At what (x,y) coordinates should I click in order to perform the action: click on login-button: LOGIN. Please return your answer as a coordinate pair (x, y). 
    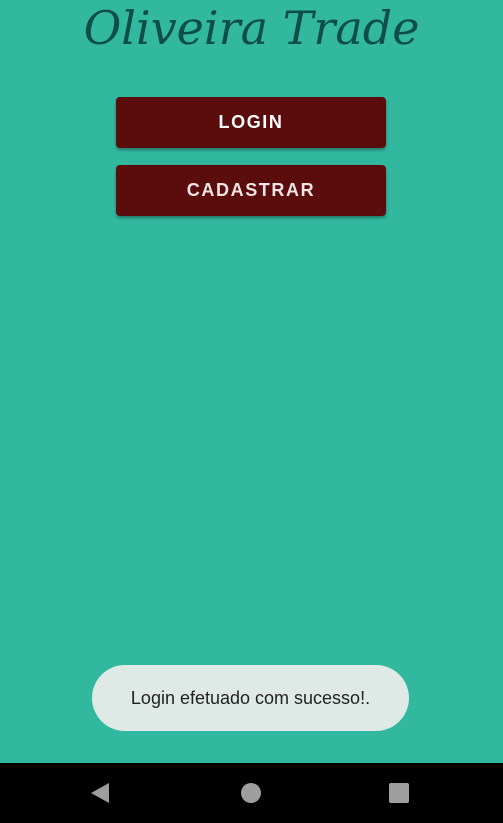
    Looking at the image, I should click on (251, 122).